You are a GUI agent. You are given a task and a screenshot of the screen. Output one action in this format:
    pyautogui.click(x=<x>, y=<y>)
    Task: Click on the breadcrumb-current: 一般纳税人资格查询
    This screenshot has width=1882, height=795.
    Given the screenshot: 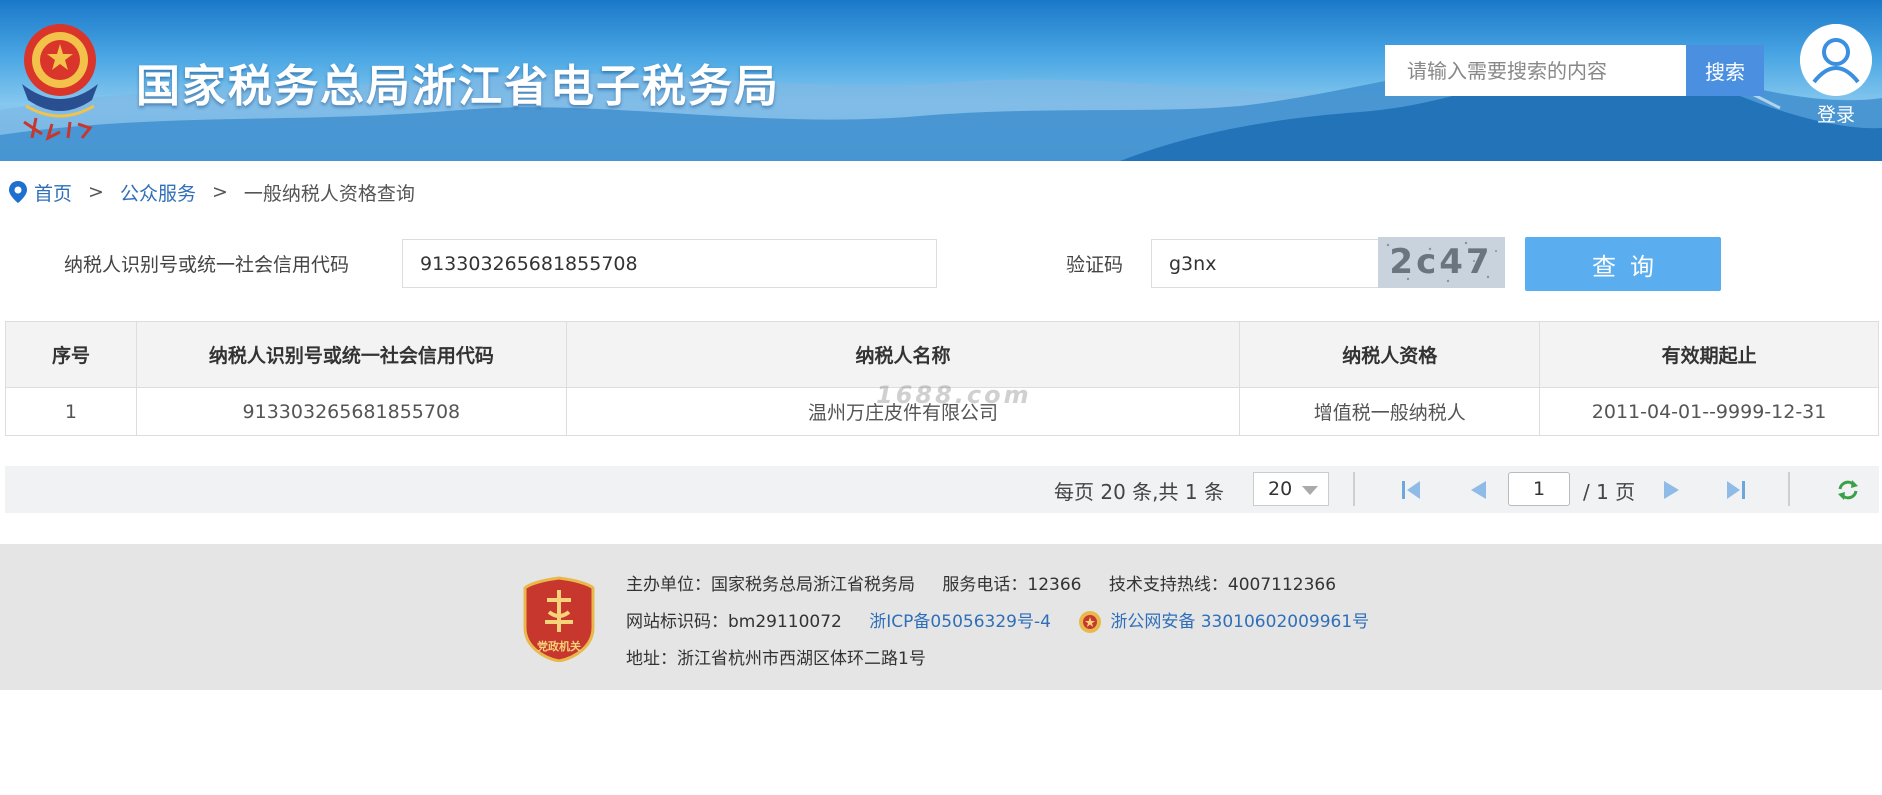 What is the action you would take?
    pyautogui.click(x=329, y=193)
    